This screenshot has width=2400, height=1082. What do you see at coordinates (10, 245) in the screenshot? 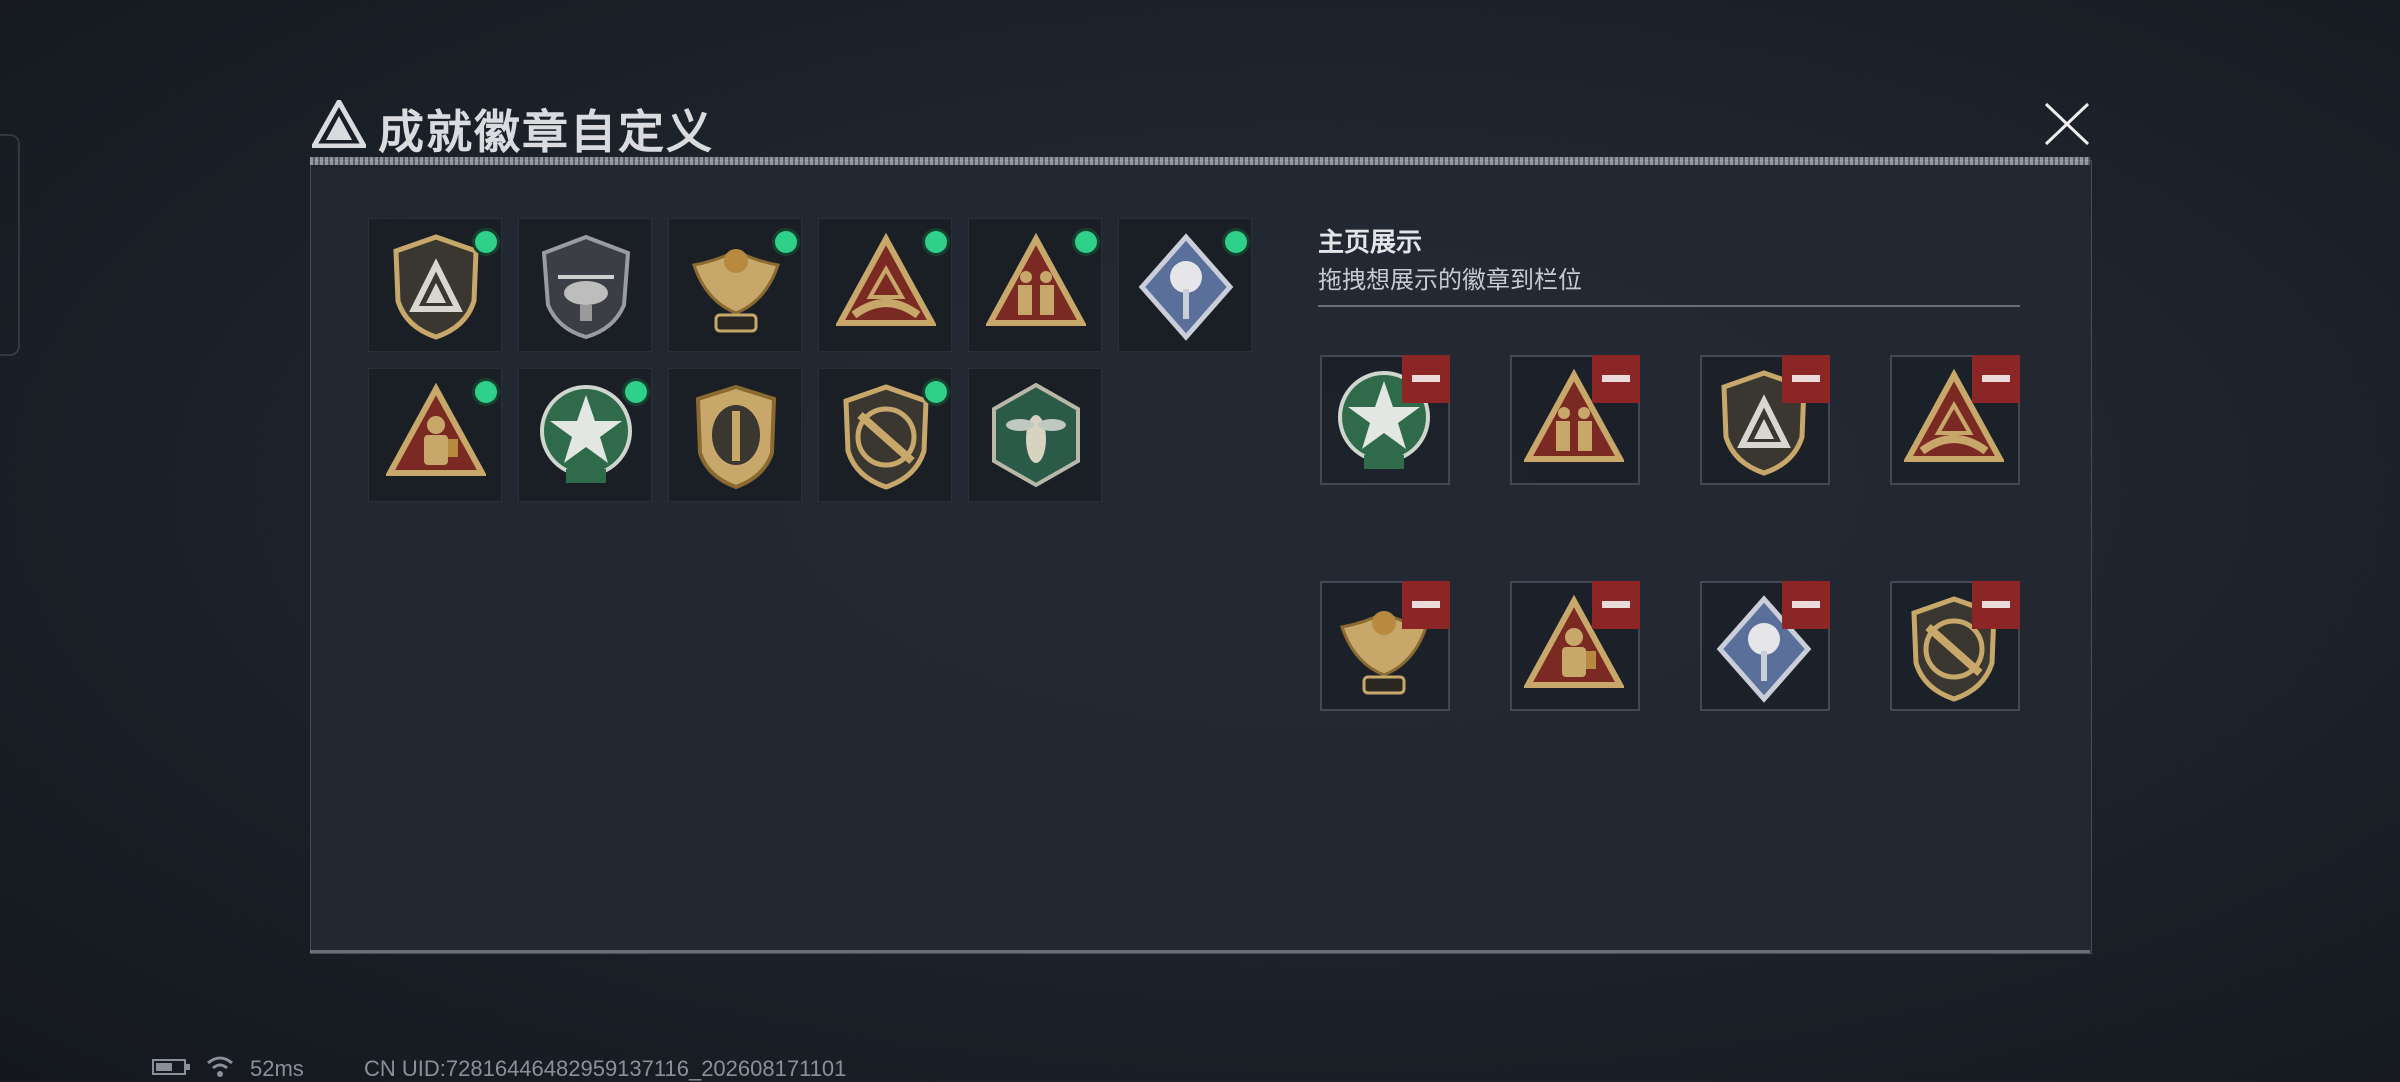
I see `side-handle` at bounding box center [10, 245].